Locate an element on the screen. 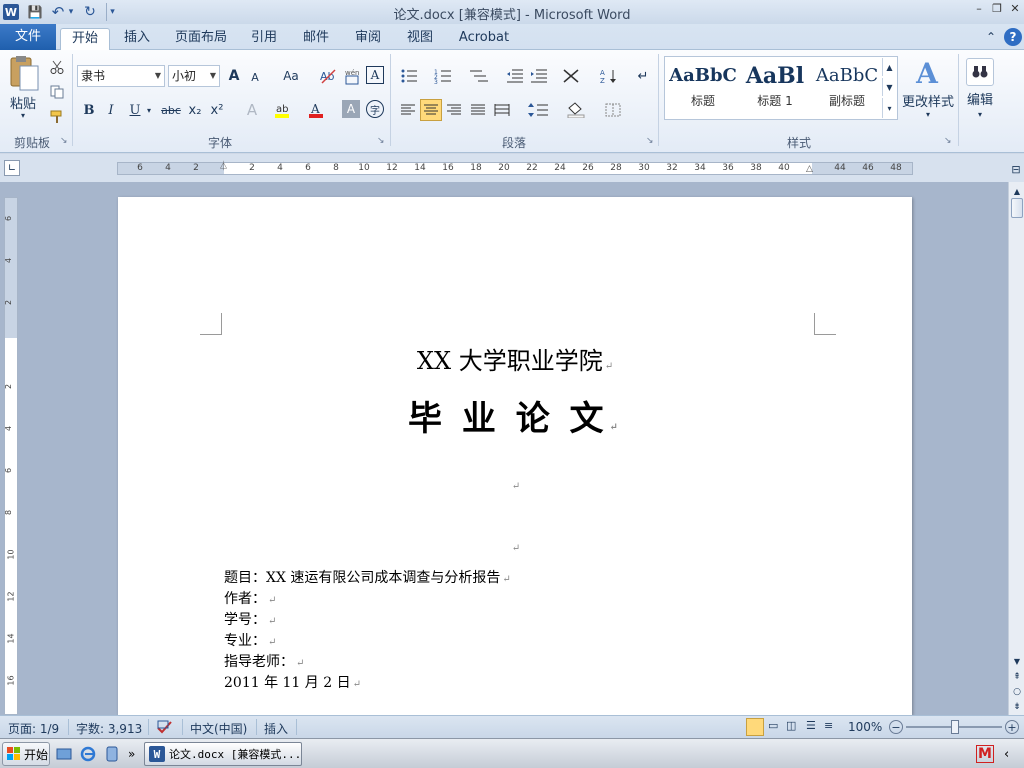 The height and width of the screenshot is (768, 1024). styles-scroll-down-icon: ▼ is located at coordinates (889, 87).